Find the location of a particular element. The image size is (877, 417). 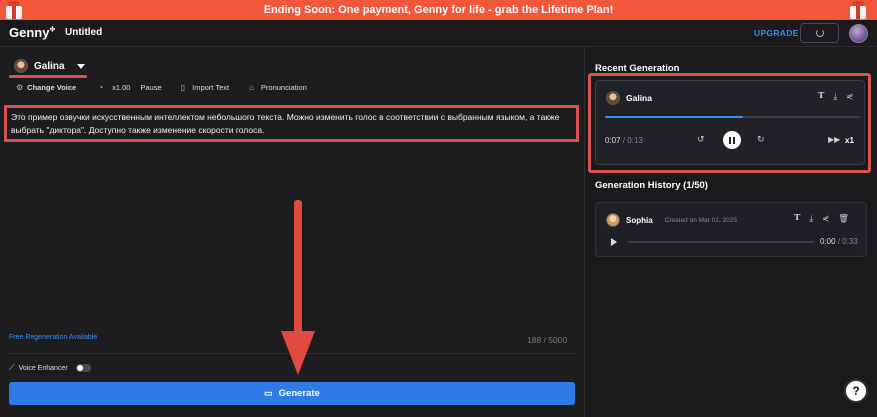

file-icon: ▯ is located at coordinates (183, 87).